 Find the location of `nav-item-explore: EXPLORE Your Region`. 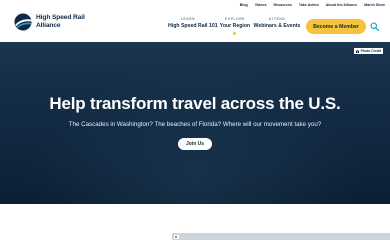

nav-item-explore: EXPLORE Your Region is located at coordinates (235, 23).